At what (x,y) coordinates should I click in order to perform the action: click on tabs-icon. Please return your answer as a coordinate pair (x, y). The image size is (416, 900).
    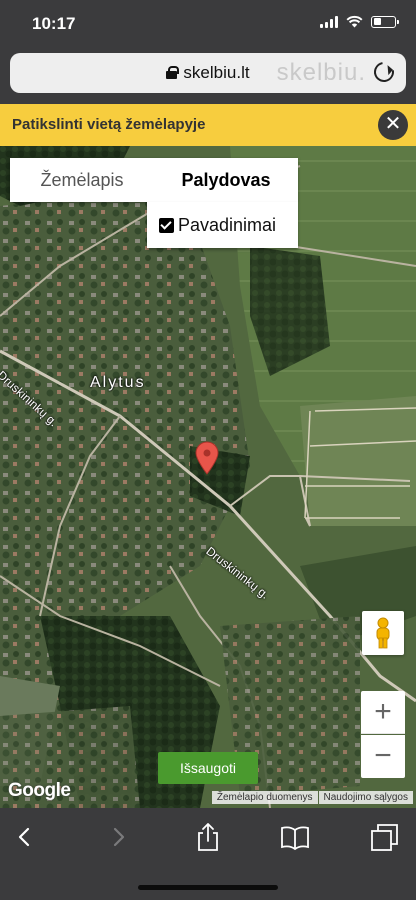
    Looking at the image, I should click on (385, 837).